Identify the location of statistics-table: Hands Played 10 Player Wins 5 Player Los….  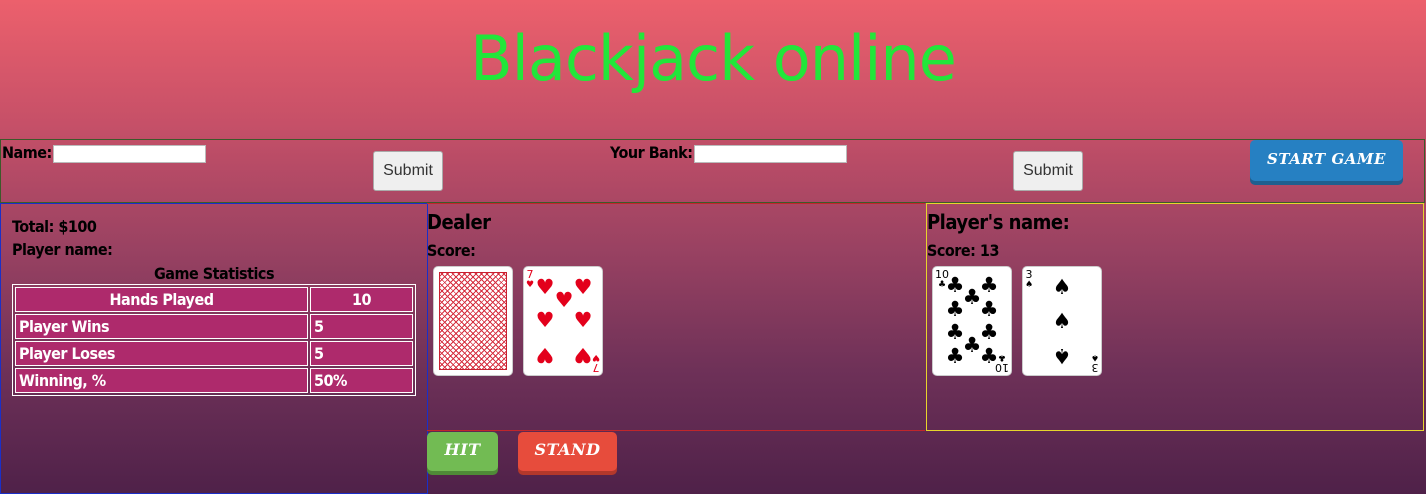
(214, 340).